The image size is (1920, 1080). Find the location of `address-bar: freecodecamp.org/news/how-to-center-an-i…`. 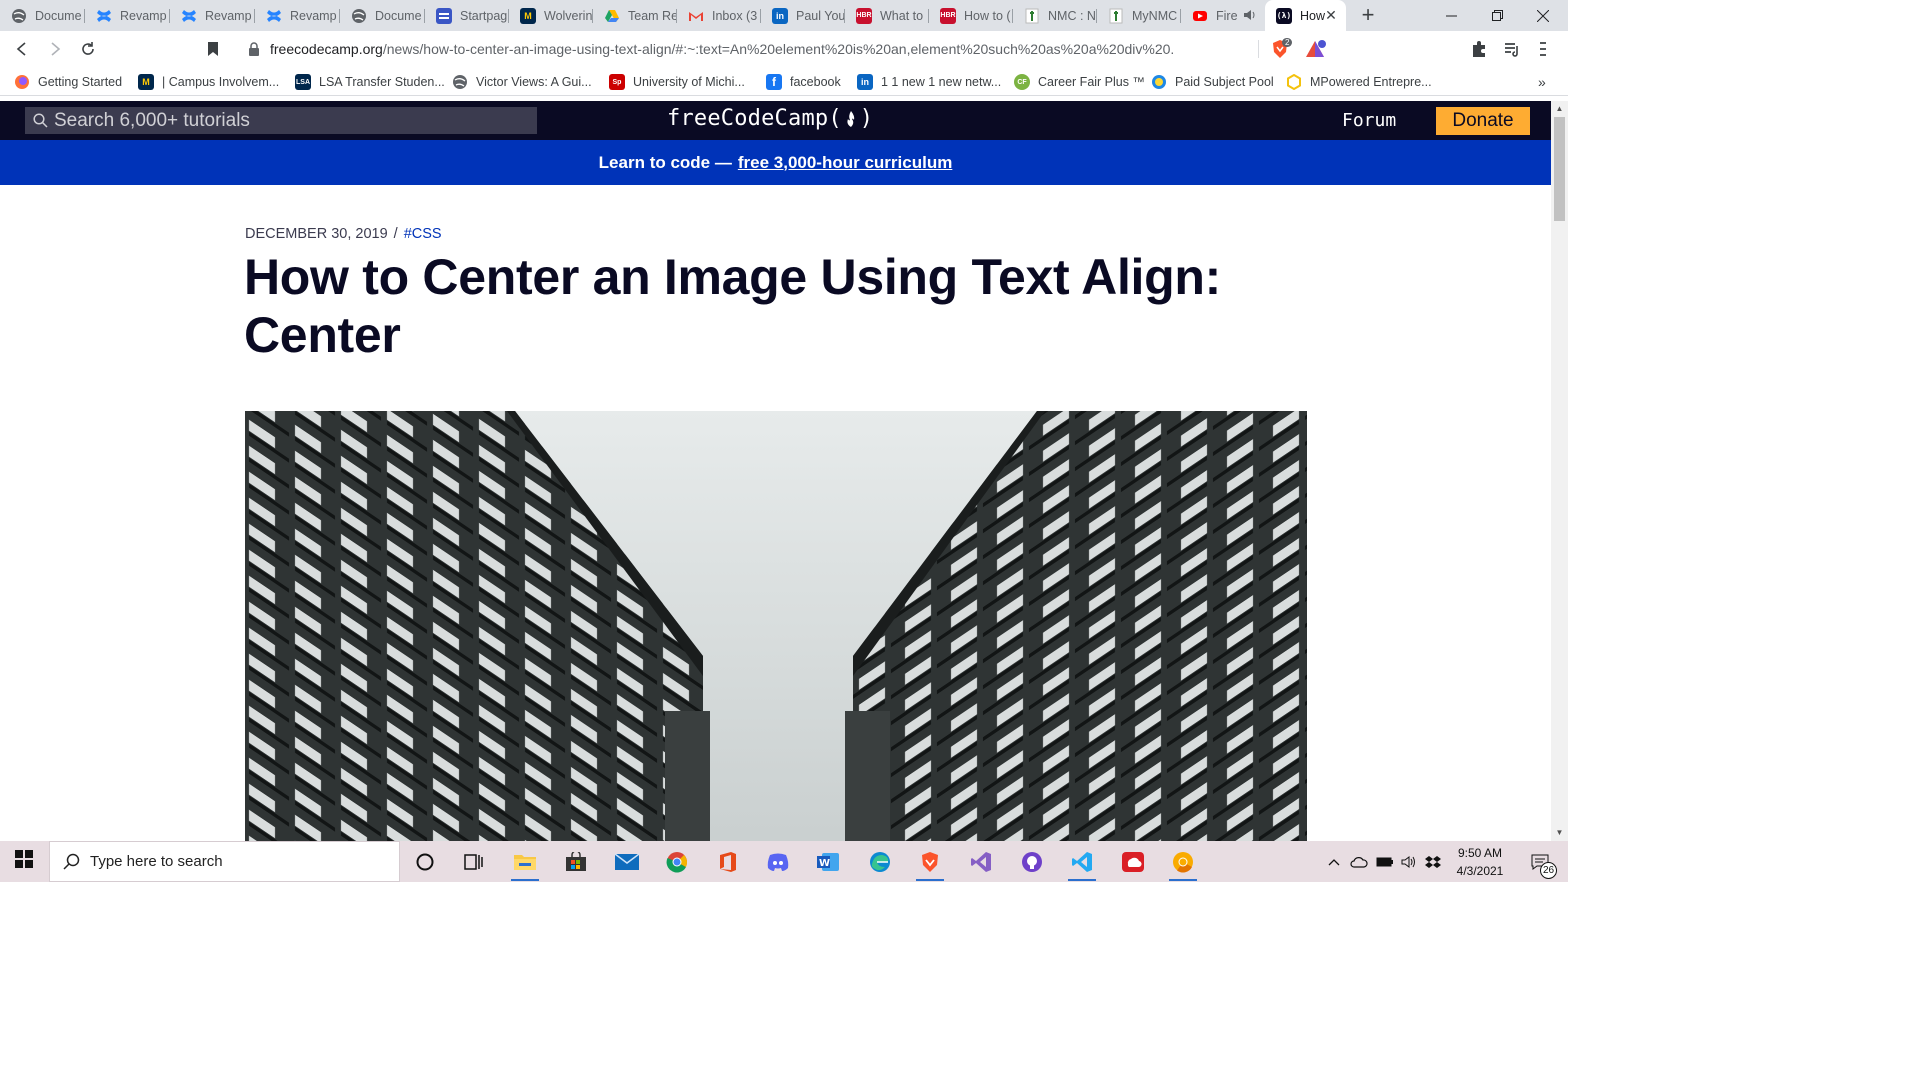

address-bar: freecodecamp.org/news/how-to-center-an-i… is located at coordinates (748, 49).